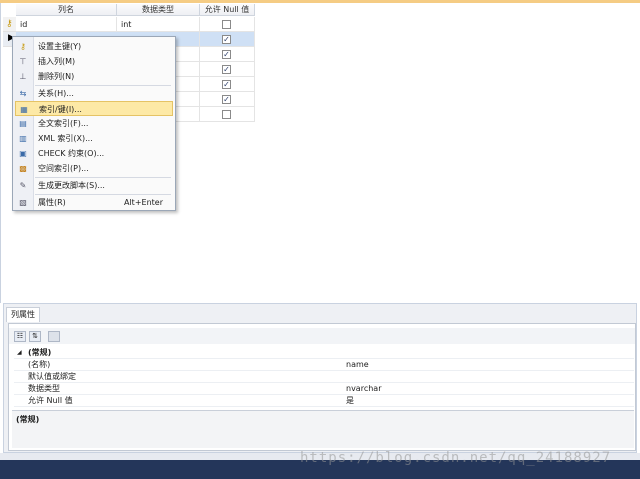 This screenshot has width=640, height=479. I want to click on property-description-pane: (常规), so click(323, 429).